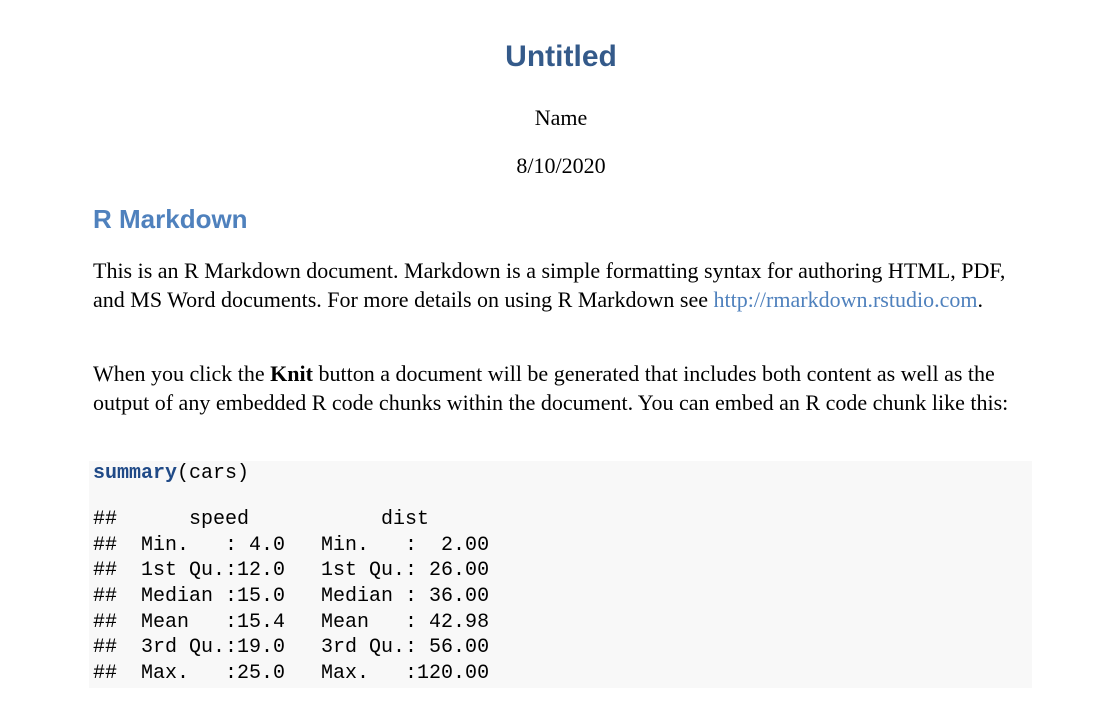 Image resolution: width=1108 pixels, height=708 pixels. I want to click on function-name: summary, so click(135, 473).